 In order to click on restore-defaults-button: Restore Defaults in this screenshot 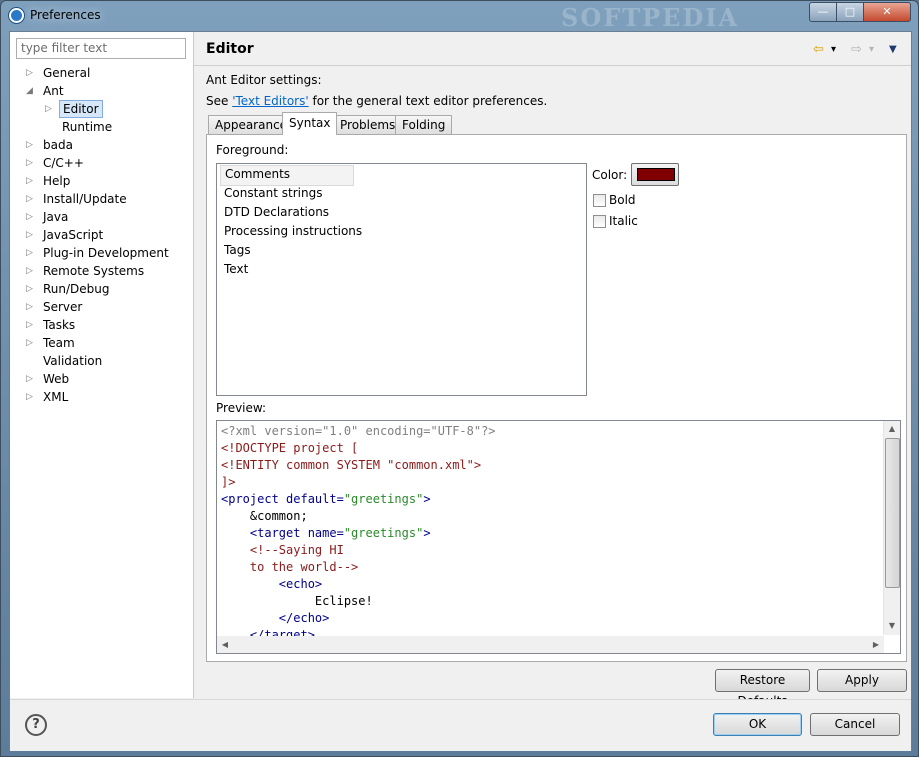, I will do `click(762, 688)`.